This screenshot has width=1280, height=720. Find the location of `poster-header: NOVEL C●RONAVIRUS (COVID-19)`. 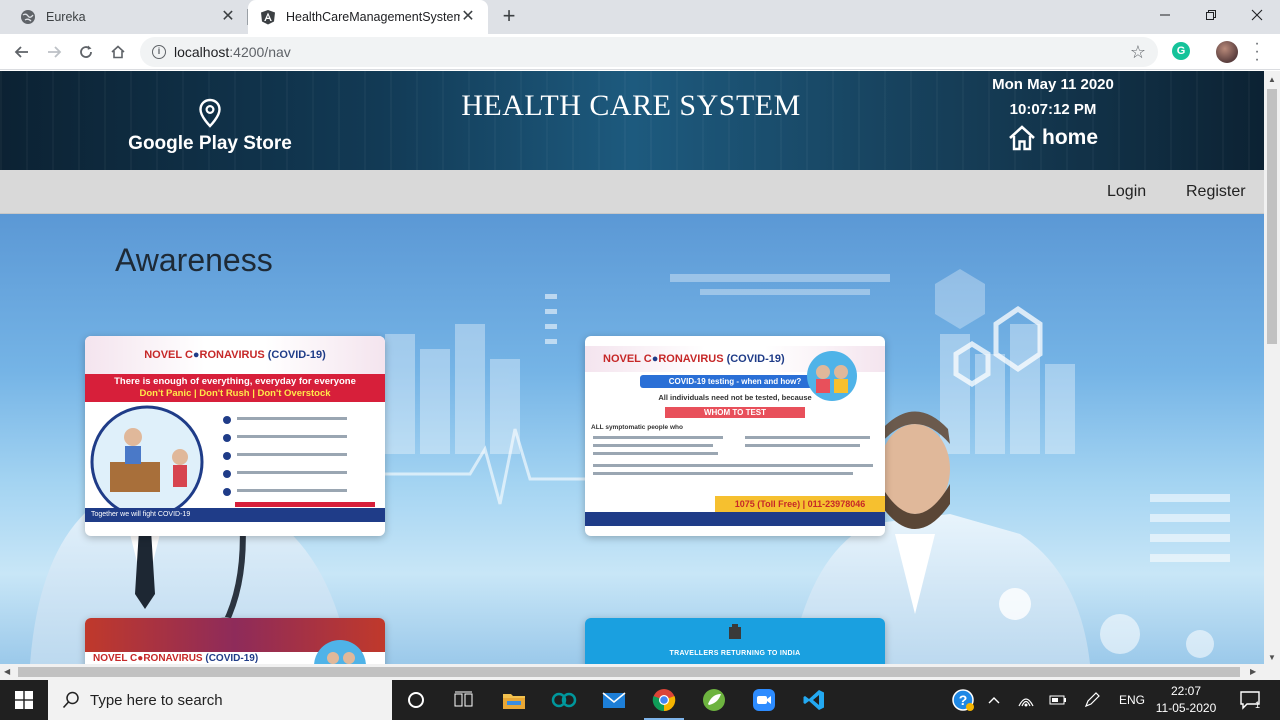

poster-header: NOVEL C●RONAVIRUS (COVID-19) is located at coordinates (235, 641).